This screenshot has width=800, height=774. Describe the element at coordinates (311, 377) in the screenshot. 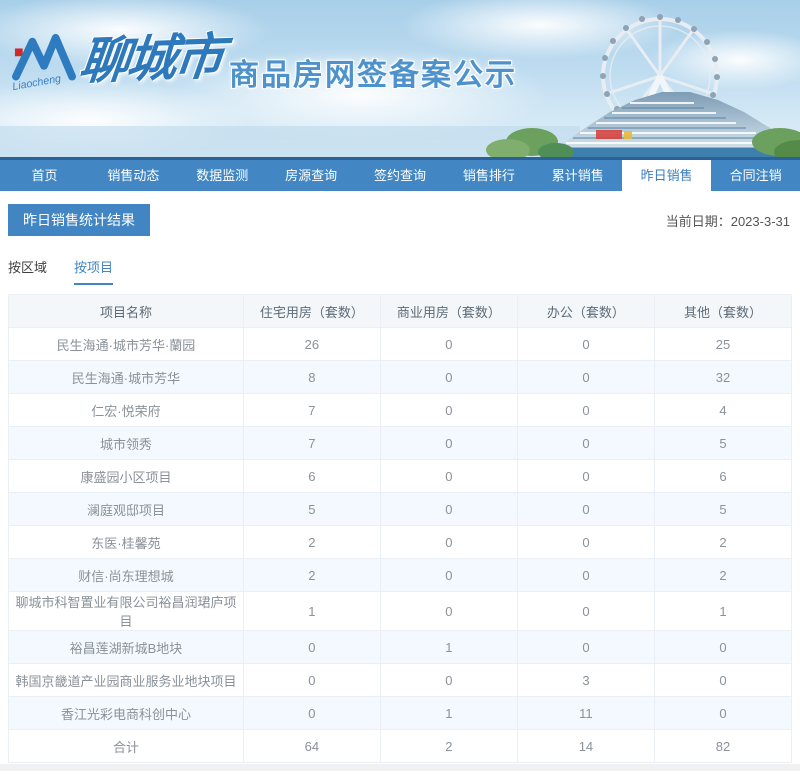

I see `count-cell: 8` at that location.